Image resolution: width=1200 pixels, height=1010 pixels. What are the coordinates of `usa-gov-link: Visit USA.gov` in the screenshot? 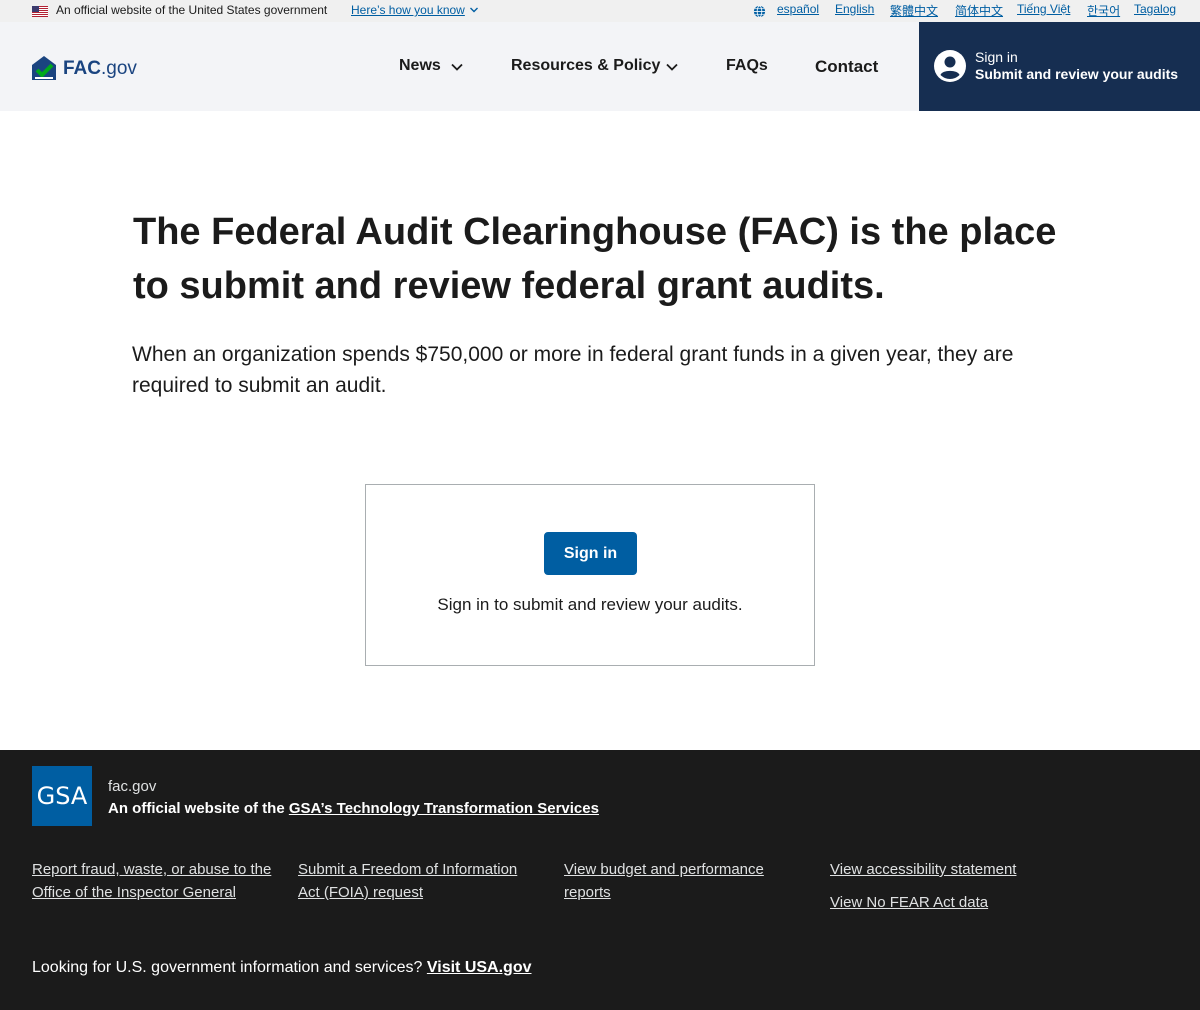 It's located at (479, 967).